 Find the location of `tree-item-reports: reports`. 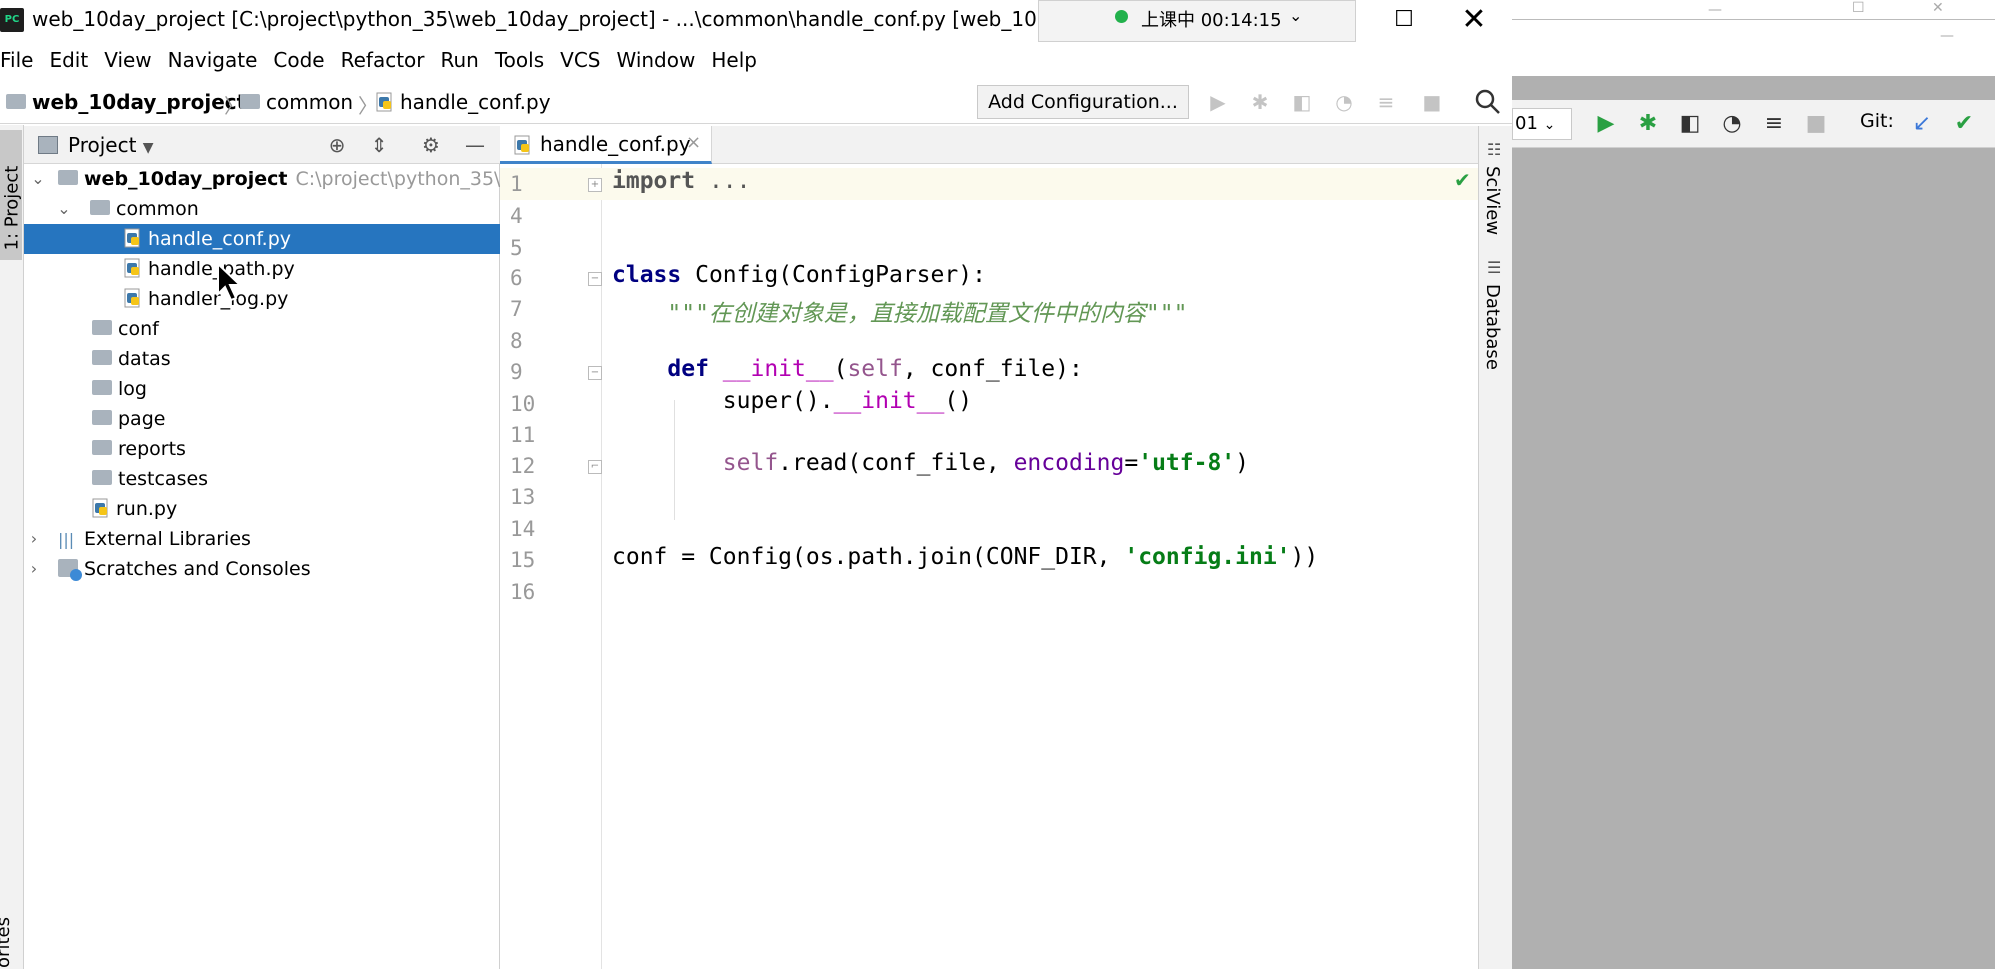

tree-item-reports: reports is located at coordinates (262, 449).